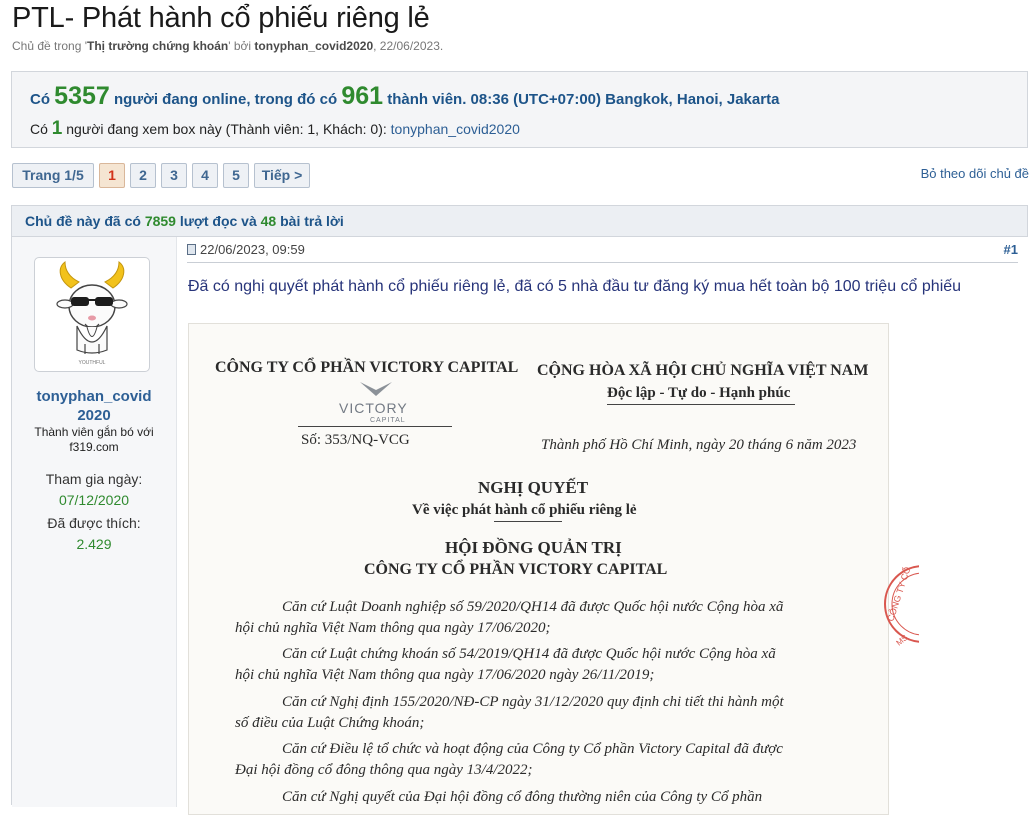  Describe the element at coordinates (373, 408) in the screenshot. I see `doc-logo-name: VICTORY` at that location.